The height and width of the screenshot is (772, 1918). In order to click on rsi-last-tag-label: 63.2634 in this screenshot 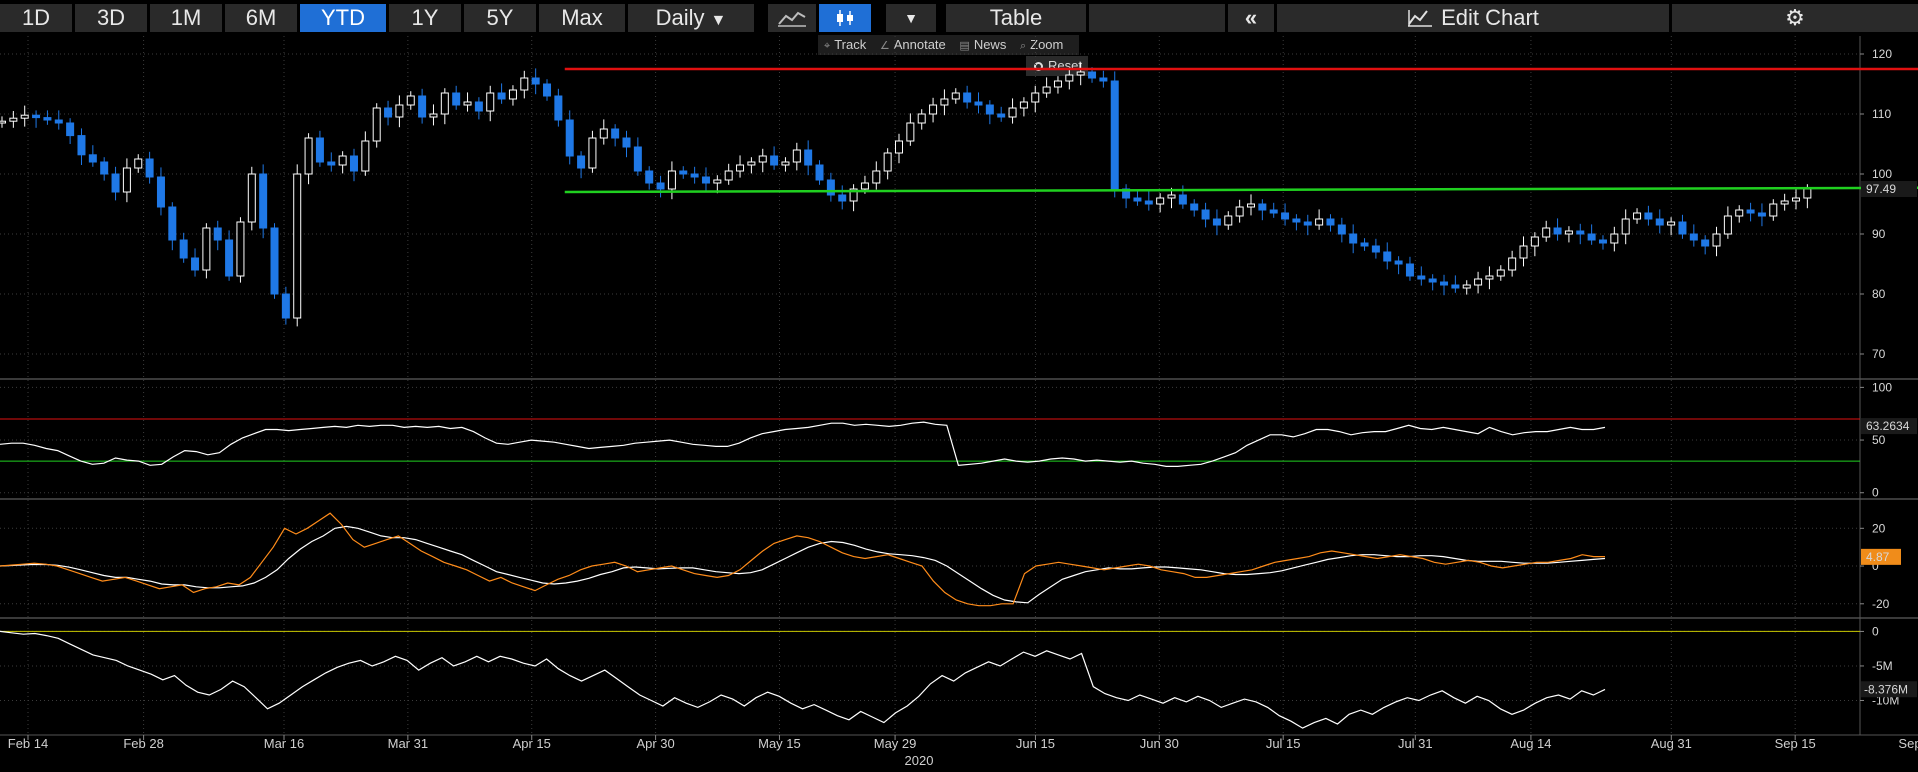, I will do `click(1888, 426)`.